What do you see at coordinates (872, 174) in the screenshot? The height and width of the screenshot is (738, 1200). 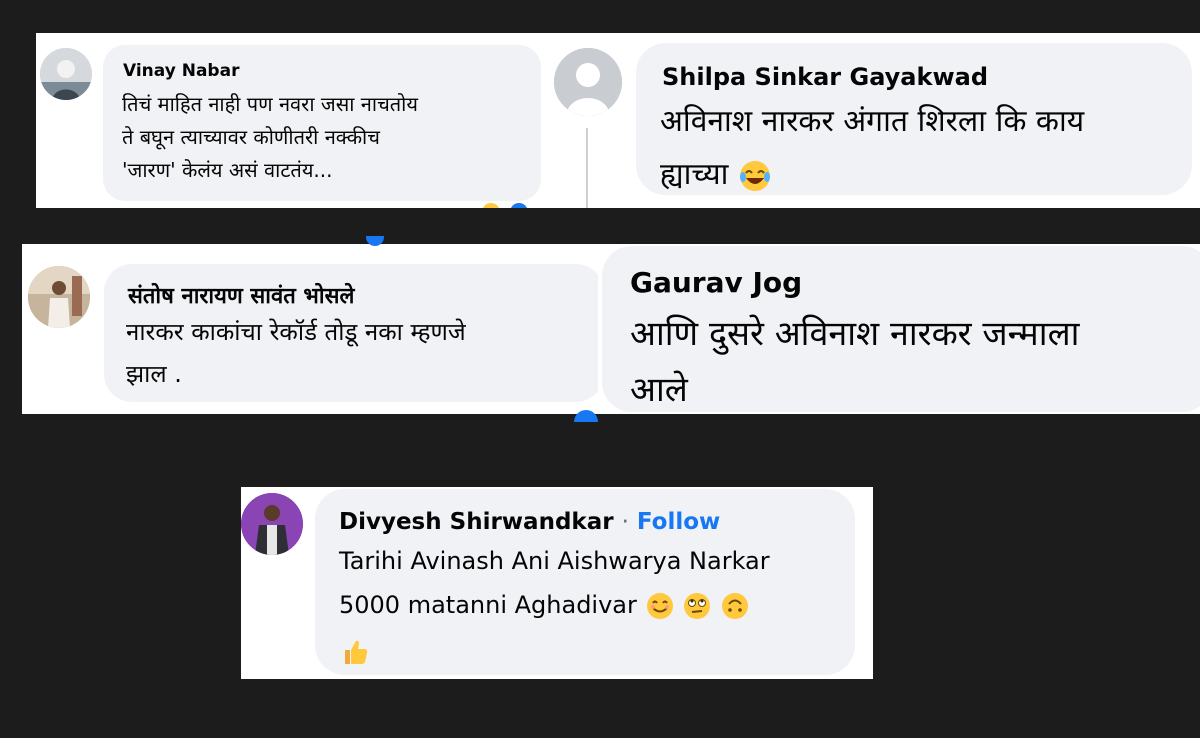 I see `comment-line: ह्याच्या` at bounding box center [872, 174].